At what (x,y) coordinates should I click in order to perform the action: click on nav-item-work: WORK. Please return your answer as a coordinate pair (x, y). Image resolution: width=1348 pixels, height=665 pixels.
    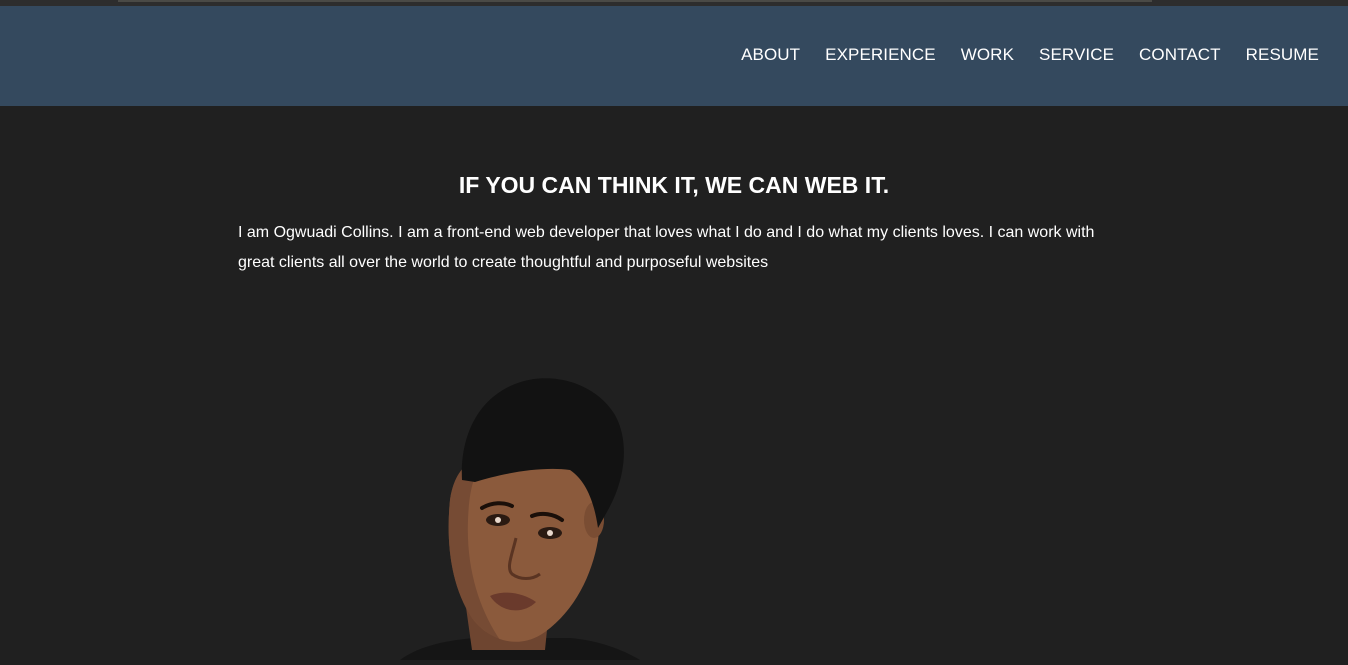
    Looking at the image, I should click on (987, 55).